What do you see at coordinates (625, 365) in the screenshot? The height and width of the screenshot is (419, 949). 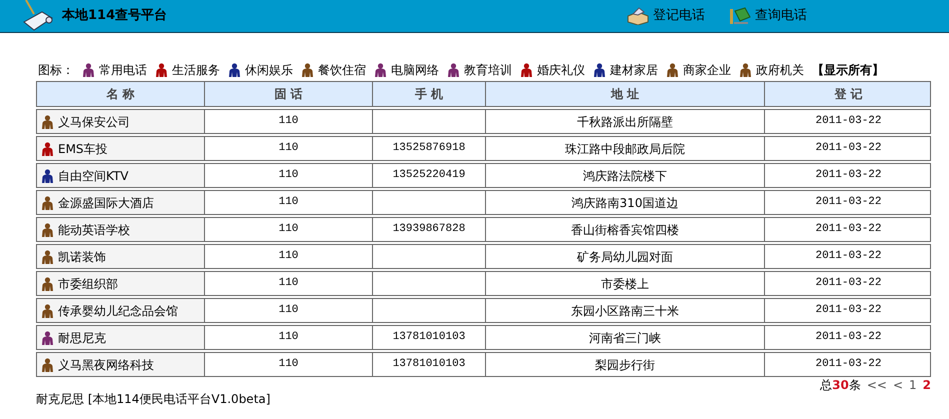 I see `table-cell-text: 梨园步行街` at bounding box center [625, 365].